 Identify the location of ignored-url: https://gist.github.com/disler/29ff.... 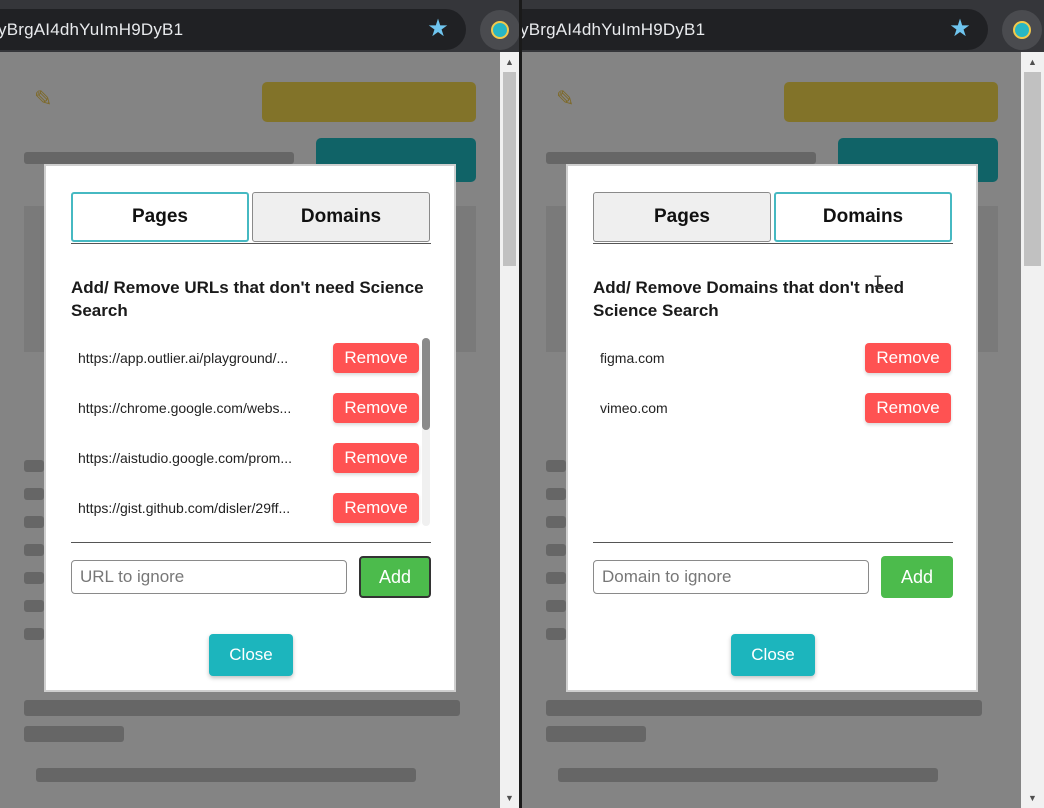
(184, 508).